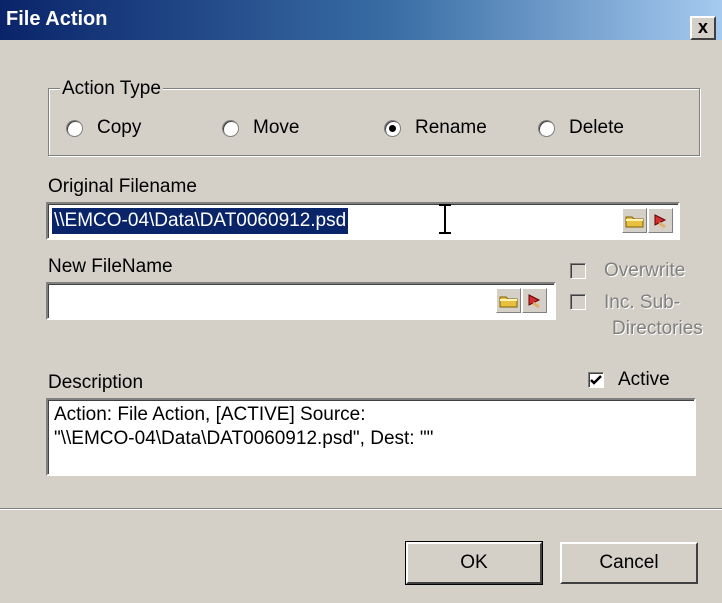 The image size is (722, 603). Describe the element at coordinates (96, 382) in the screenshot. I see `description-label: Description` at that location.